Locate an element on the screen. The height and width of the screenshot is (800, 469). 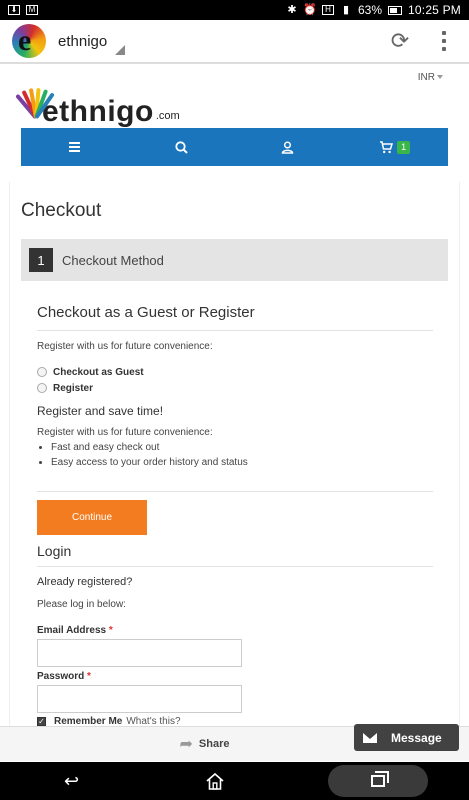
app-dropdown-icon is located at coordinates (120, 50).